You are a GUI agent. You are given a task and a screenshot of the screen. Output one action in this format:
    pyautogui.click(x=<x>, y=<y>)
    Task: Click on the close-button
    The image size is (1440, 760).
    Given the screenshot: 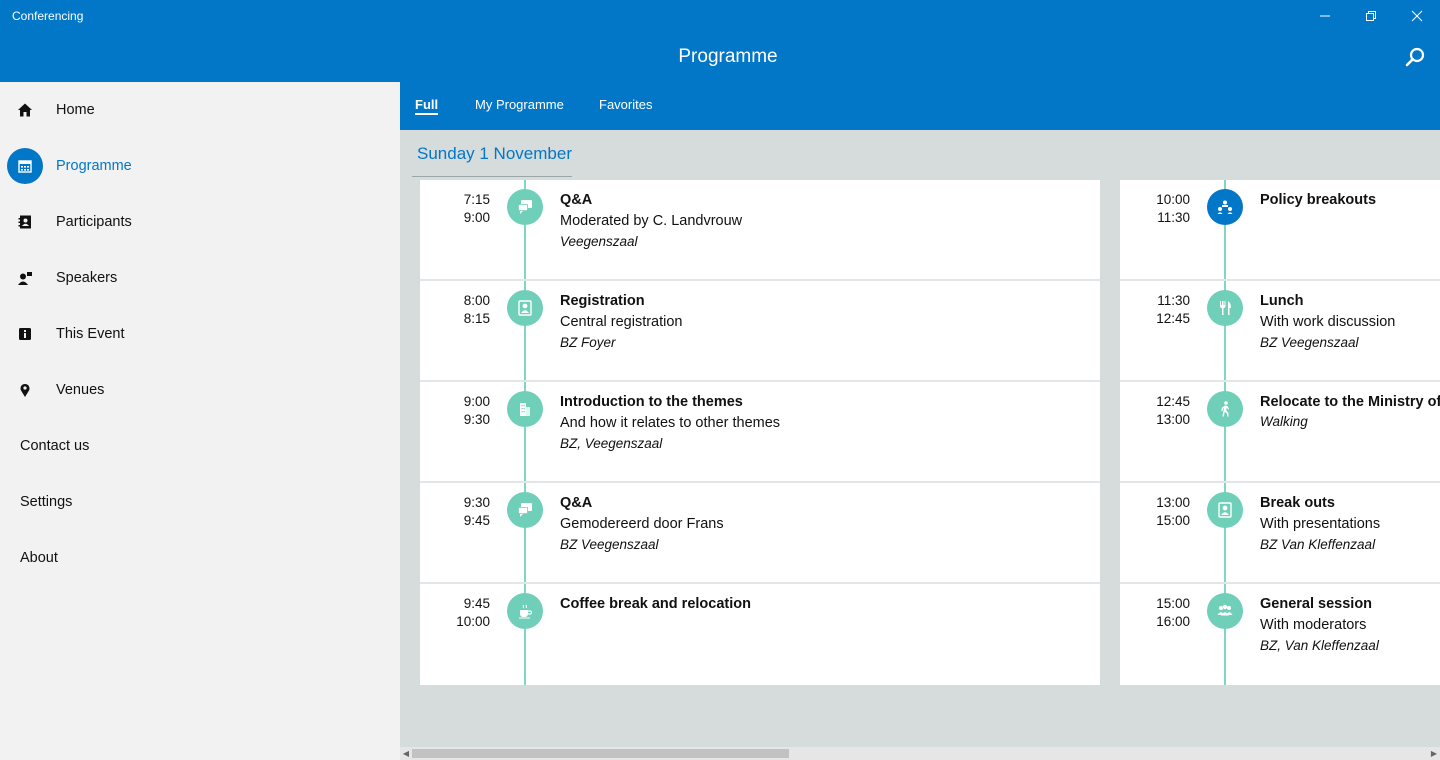 What is the action you would take?
    pyautogui.click(x=1417, y=16)
    